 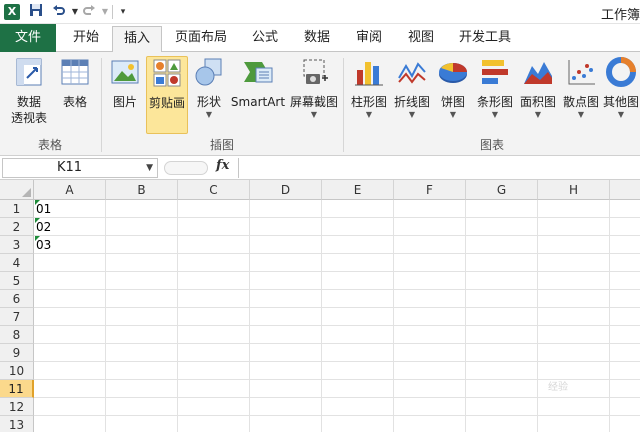 What do you see at coordinates (320, 12) in the screenshot?
I see `quick-access-toolbar: X ▼ ▼ ▾ 工作簿` at bounding box center [320, 12].